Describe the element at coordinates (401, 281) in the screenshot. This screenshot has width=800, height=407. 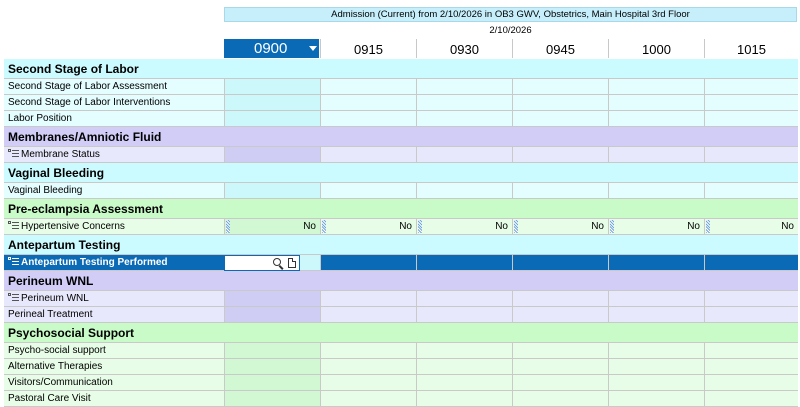
I see `section-header: Perineum WNL` at that location.